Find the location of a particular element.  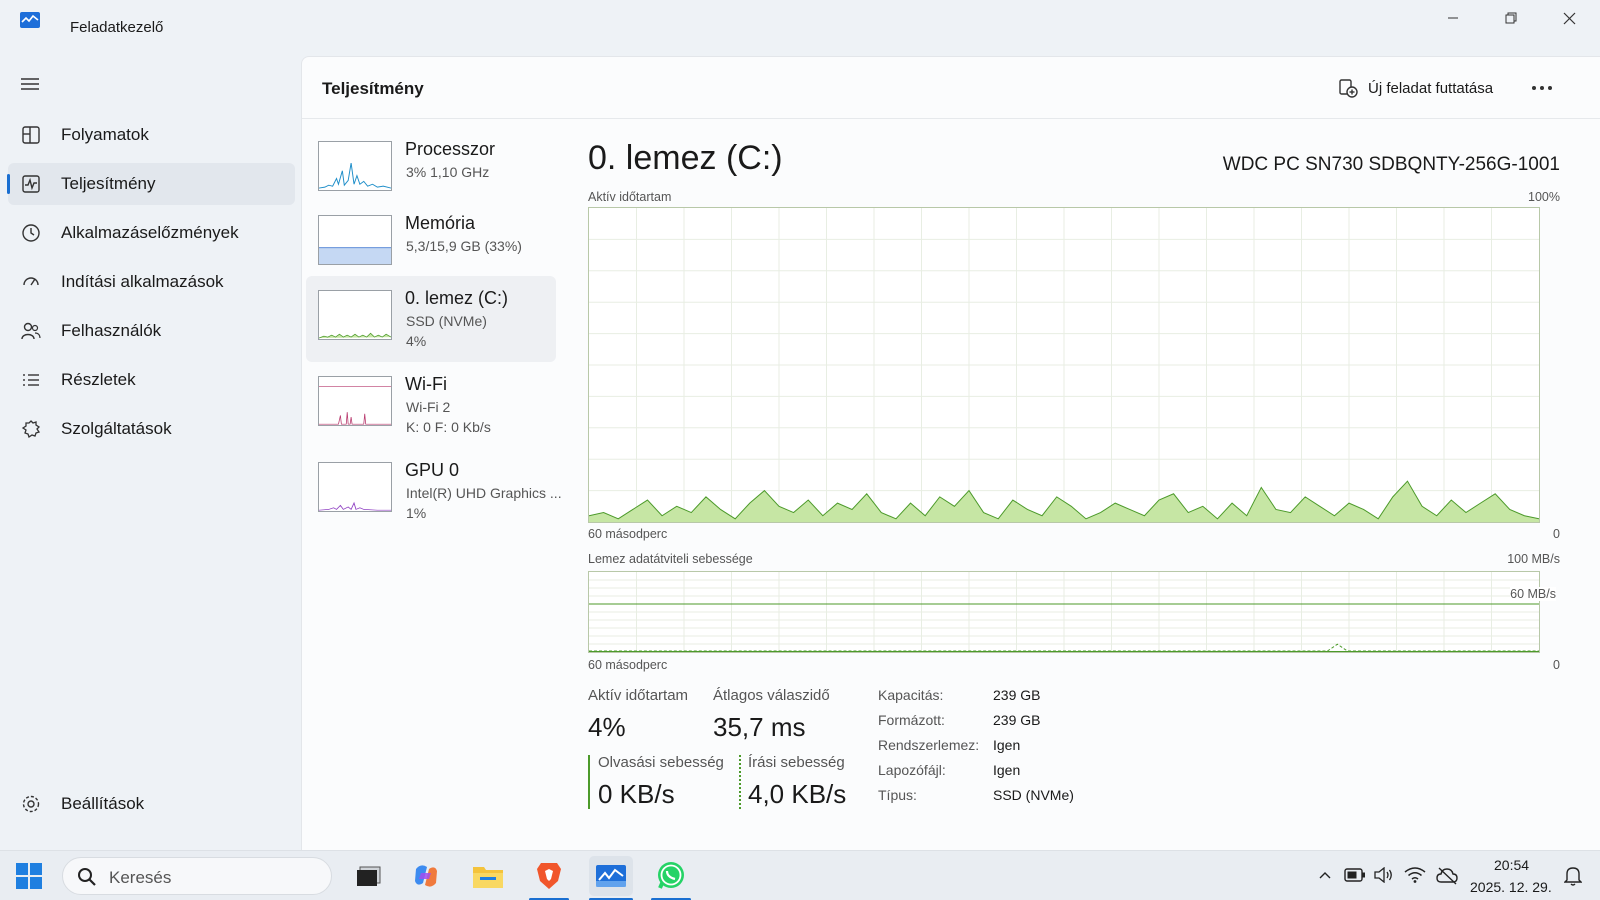

nav-item-label: Beállítások is located at coordinates (103, 803).